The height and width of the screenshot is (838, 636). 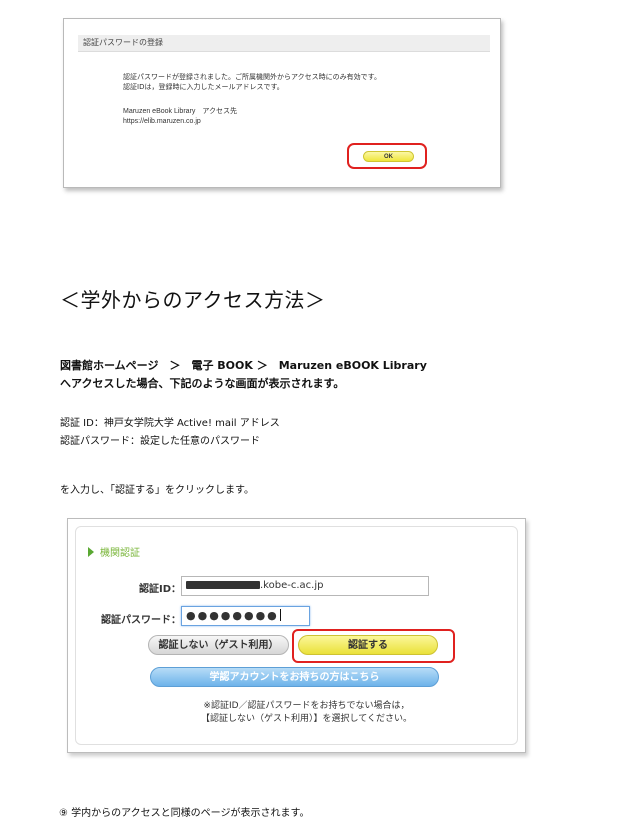 I want to click on auth-password-label: 認証パスワード：, so click(x=141, y=620).